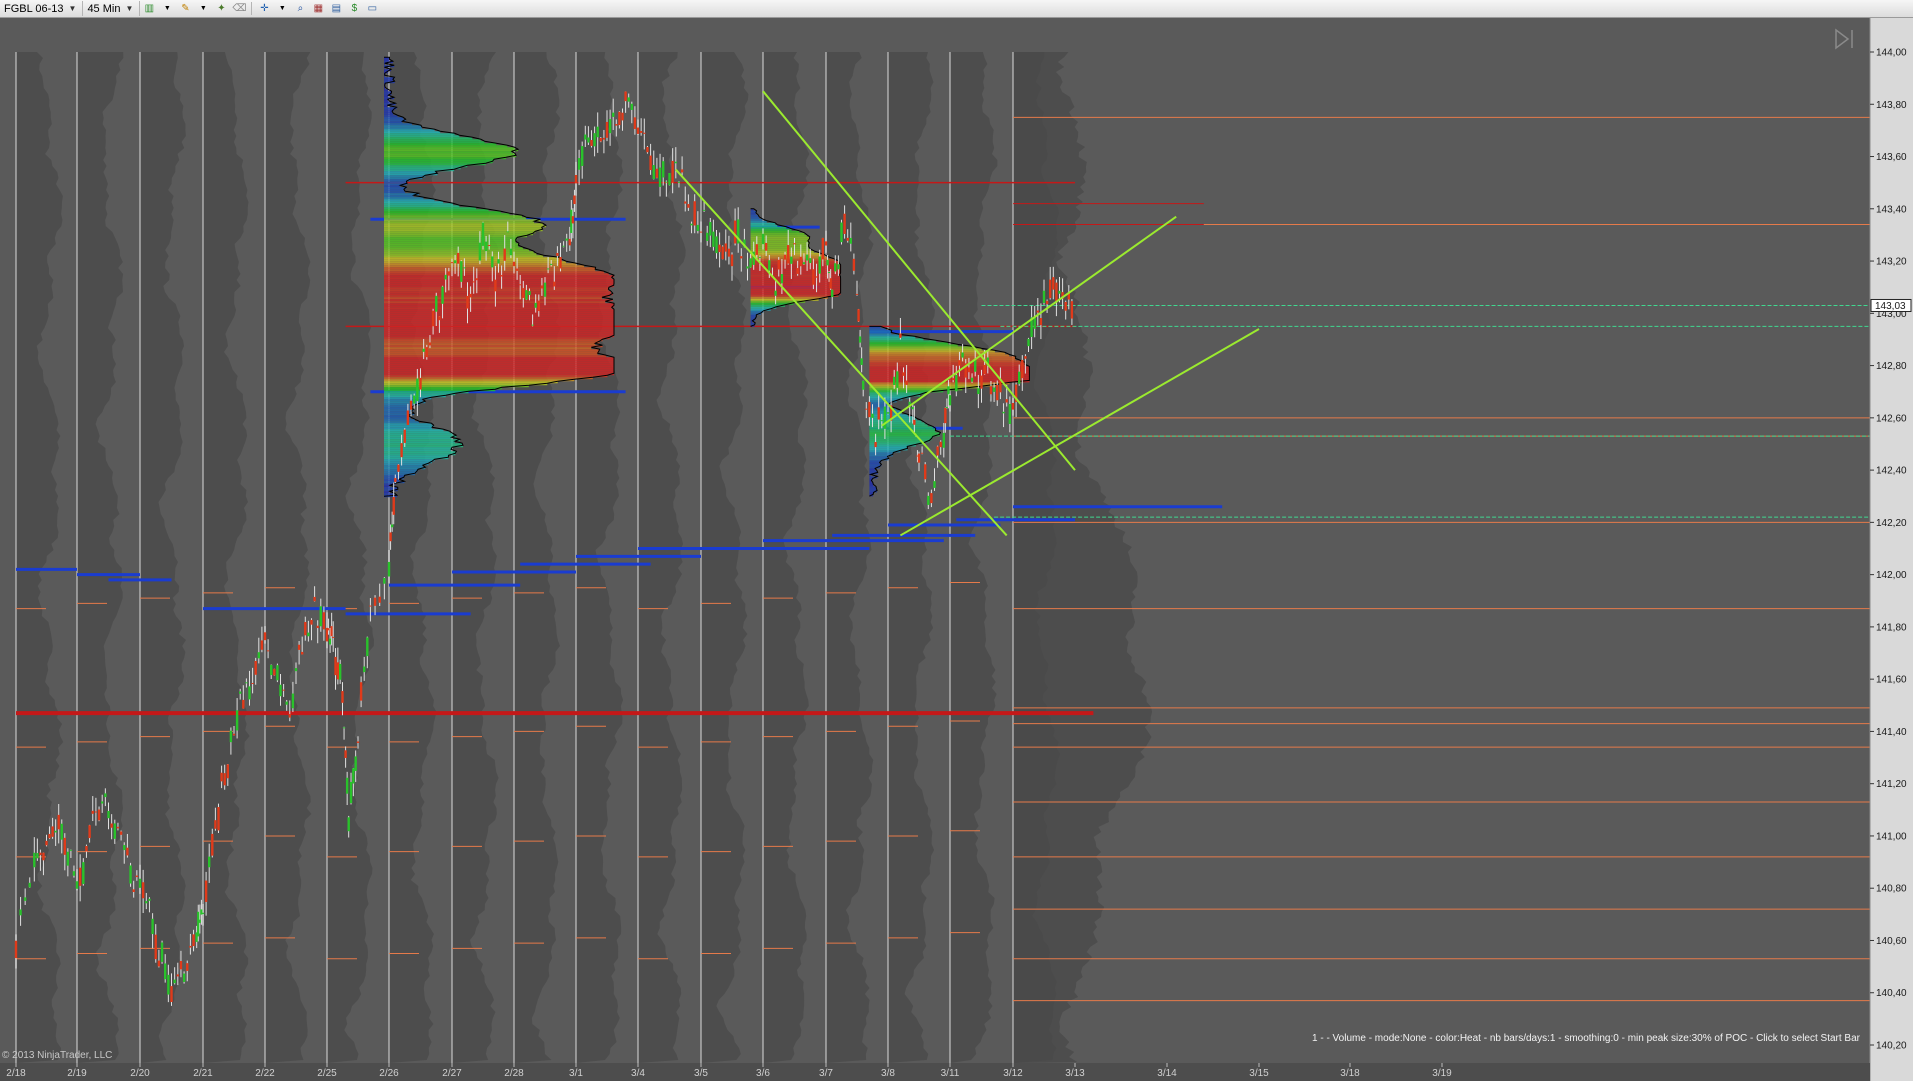 The image size is (1913, 1081). Describe the element at coordinates (318, 8) in the screenshot. I see `properties-icon: ▦` at that location.